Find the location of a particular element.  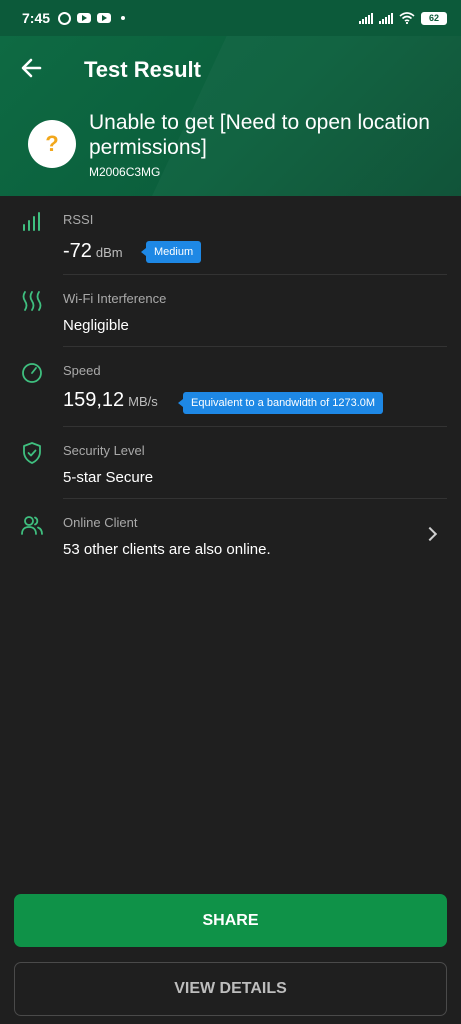

online-client-value: 53 other clients are also online. is located at coordinates (167, 549).